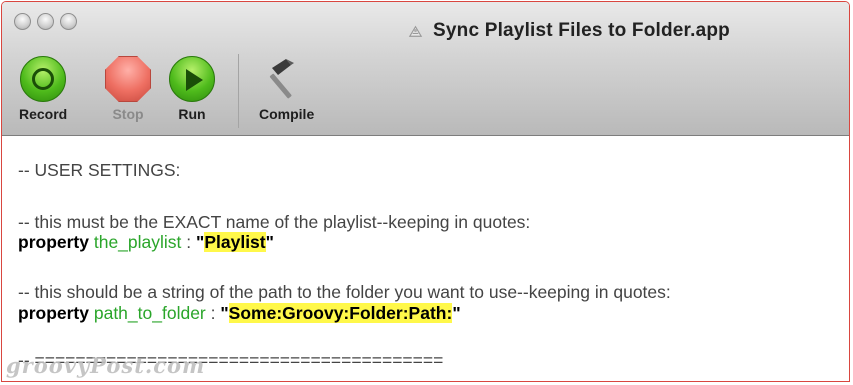 The image size is (853, 385). What do you see at coordinates (238, 91) in the screenshot?
I see `toolbar-separator` at bounding box center [238, 91].